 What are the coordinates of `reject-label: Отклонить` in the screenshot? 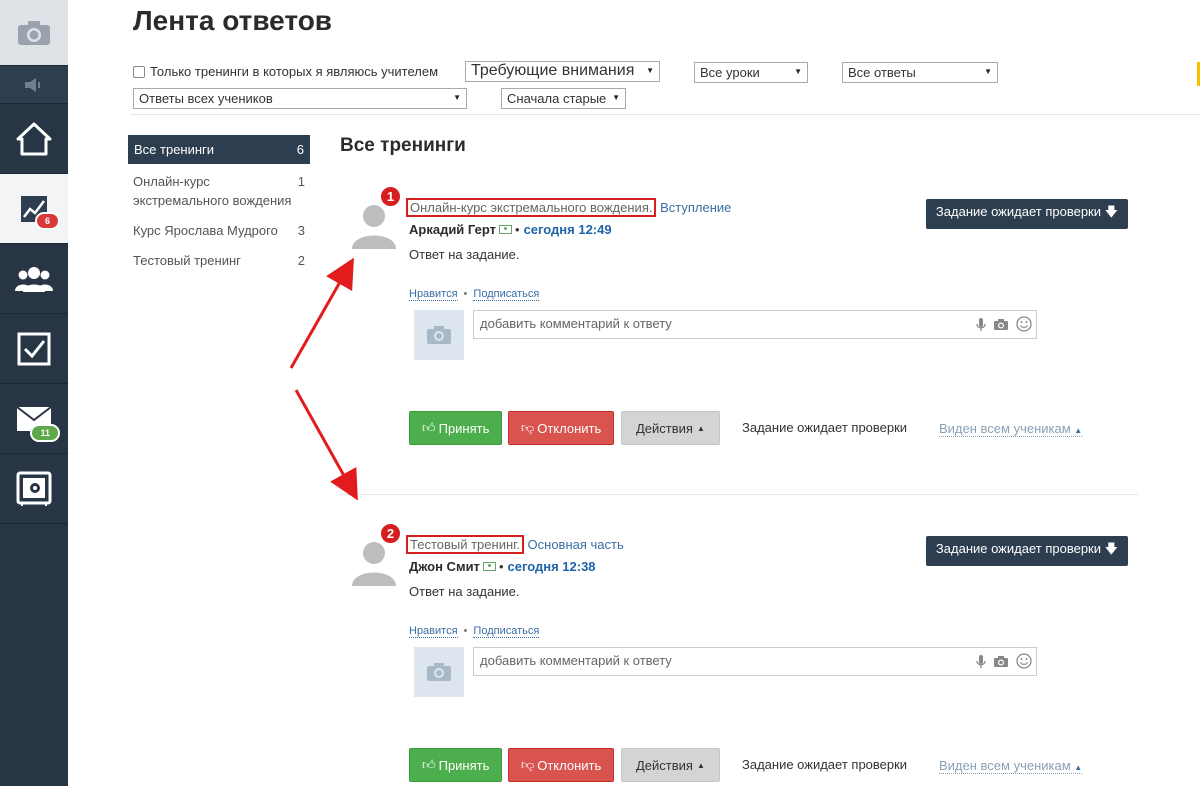 It's located at (569, 428).